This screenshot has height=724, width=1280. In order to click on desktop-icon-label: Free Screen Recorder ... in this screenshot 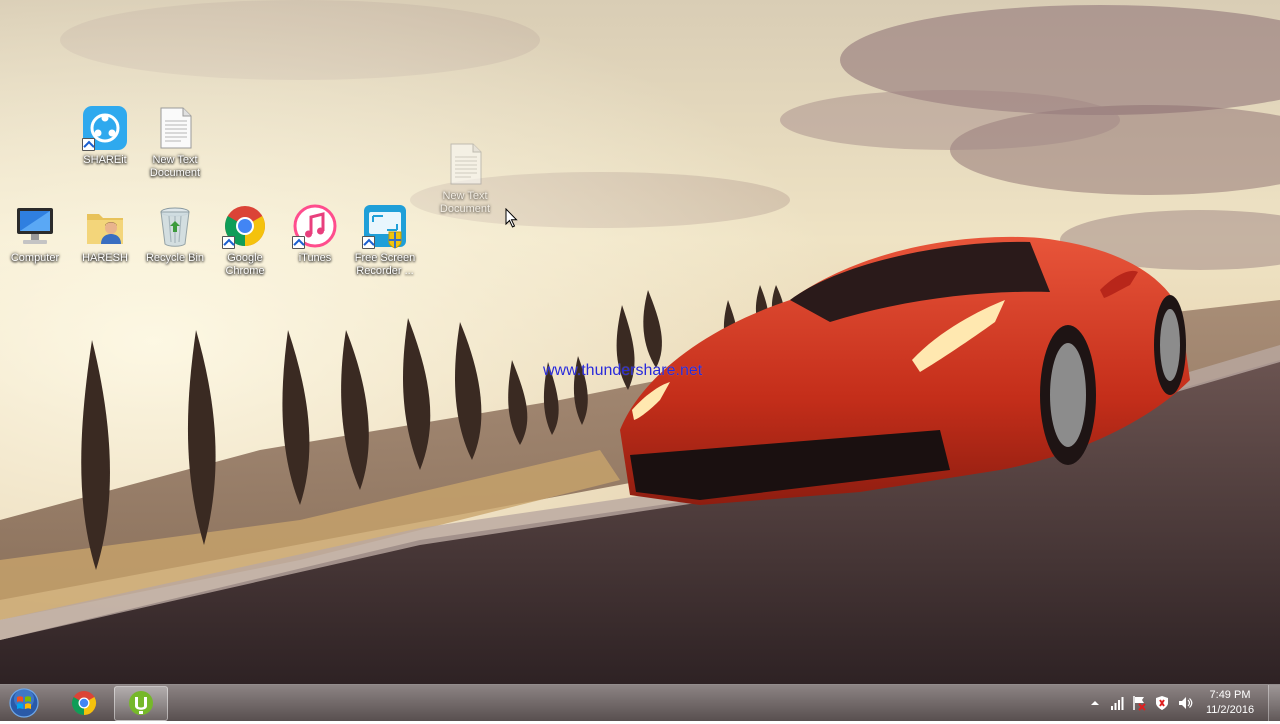, I will do `click(385, 264)`.